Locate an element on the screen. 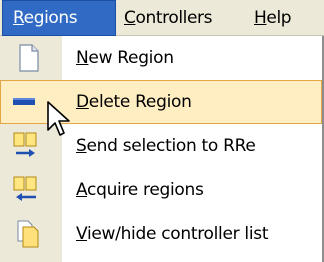  menu-item-new-region-label: New Region is located at coordinates (125, 58).